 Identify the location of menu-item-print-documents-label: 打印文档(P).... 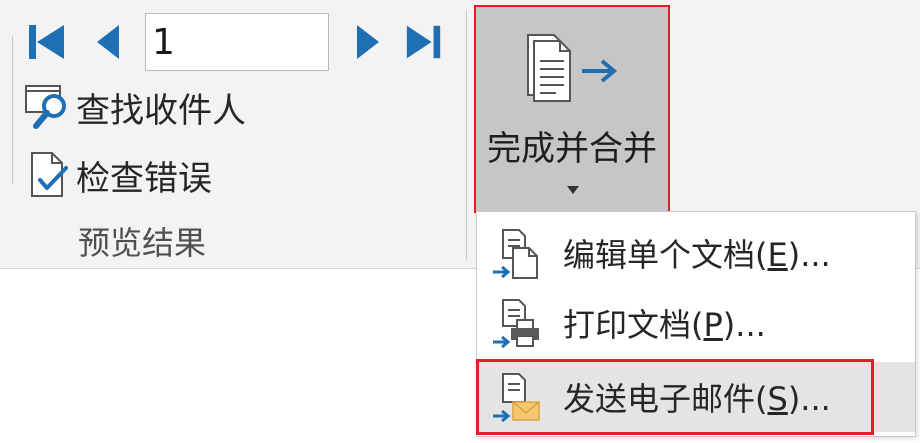
(664, 325).